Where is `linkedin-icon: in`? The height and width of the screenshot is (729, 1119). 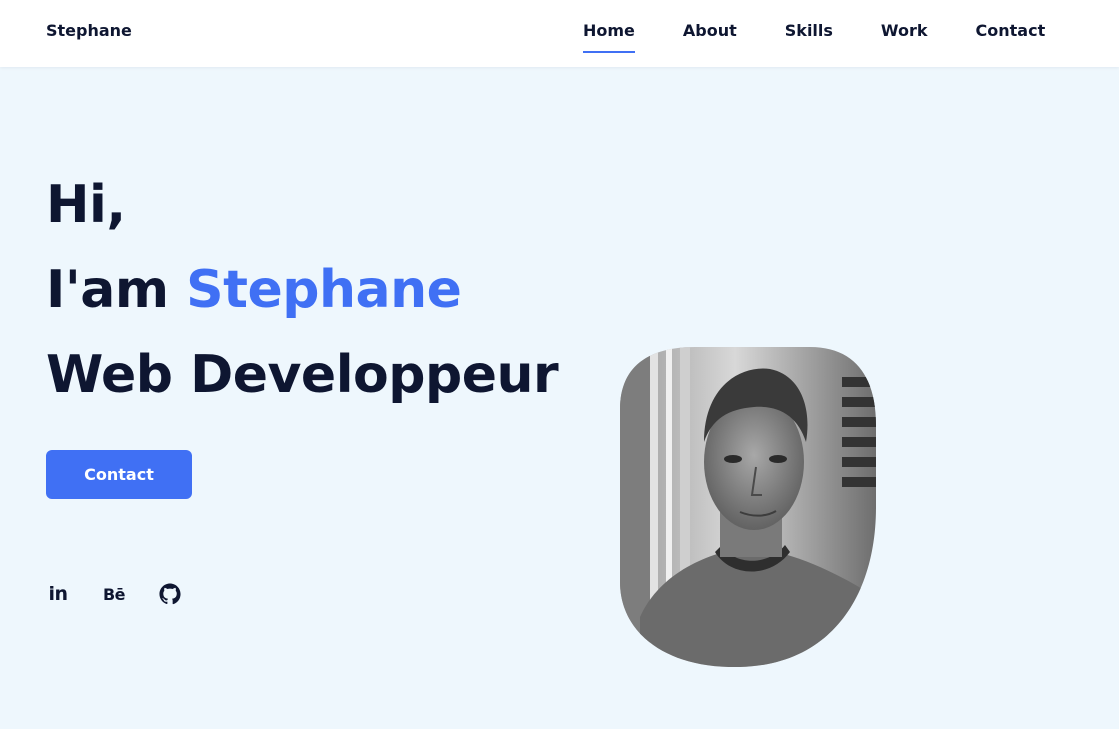
linkedin-icon: in is located at coordinates (58, 594).